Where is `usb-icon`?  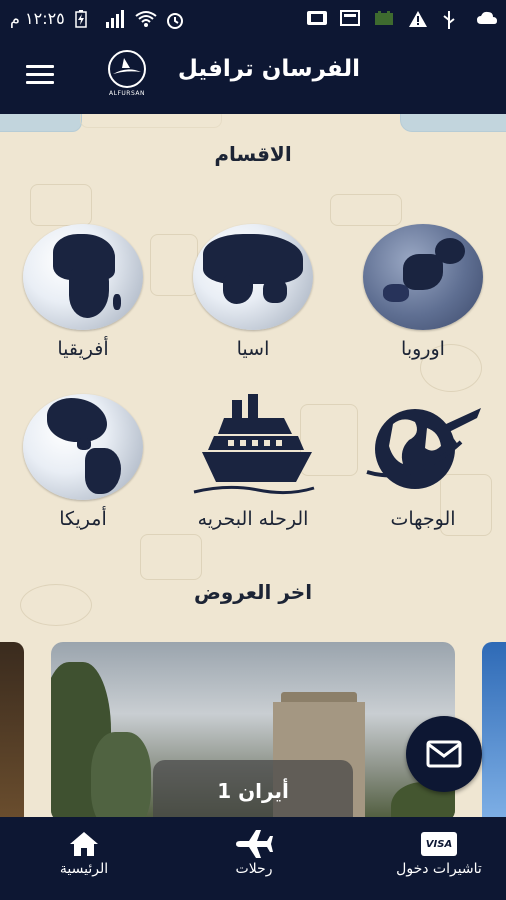
usb-icon is located at coordinates (452, 19).